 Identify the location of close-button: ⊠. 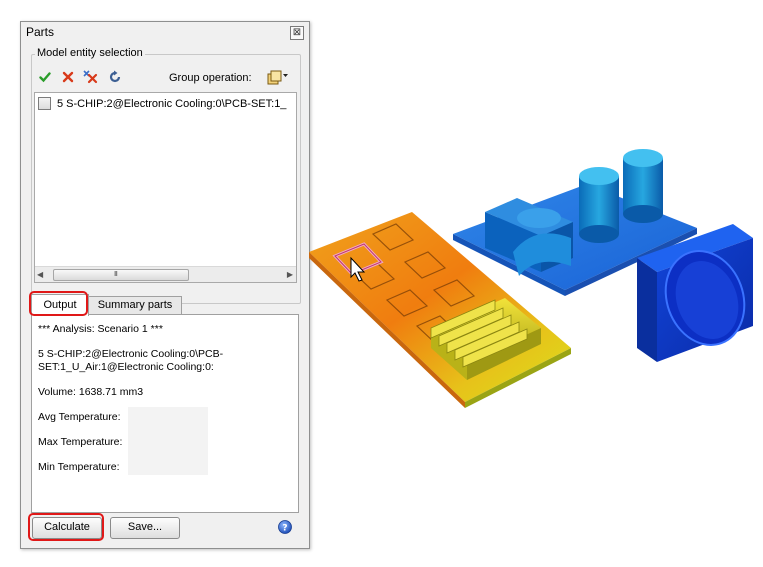
(297, 33).